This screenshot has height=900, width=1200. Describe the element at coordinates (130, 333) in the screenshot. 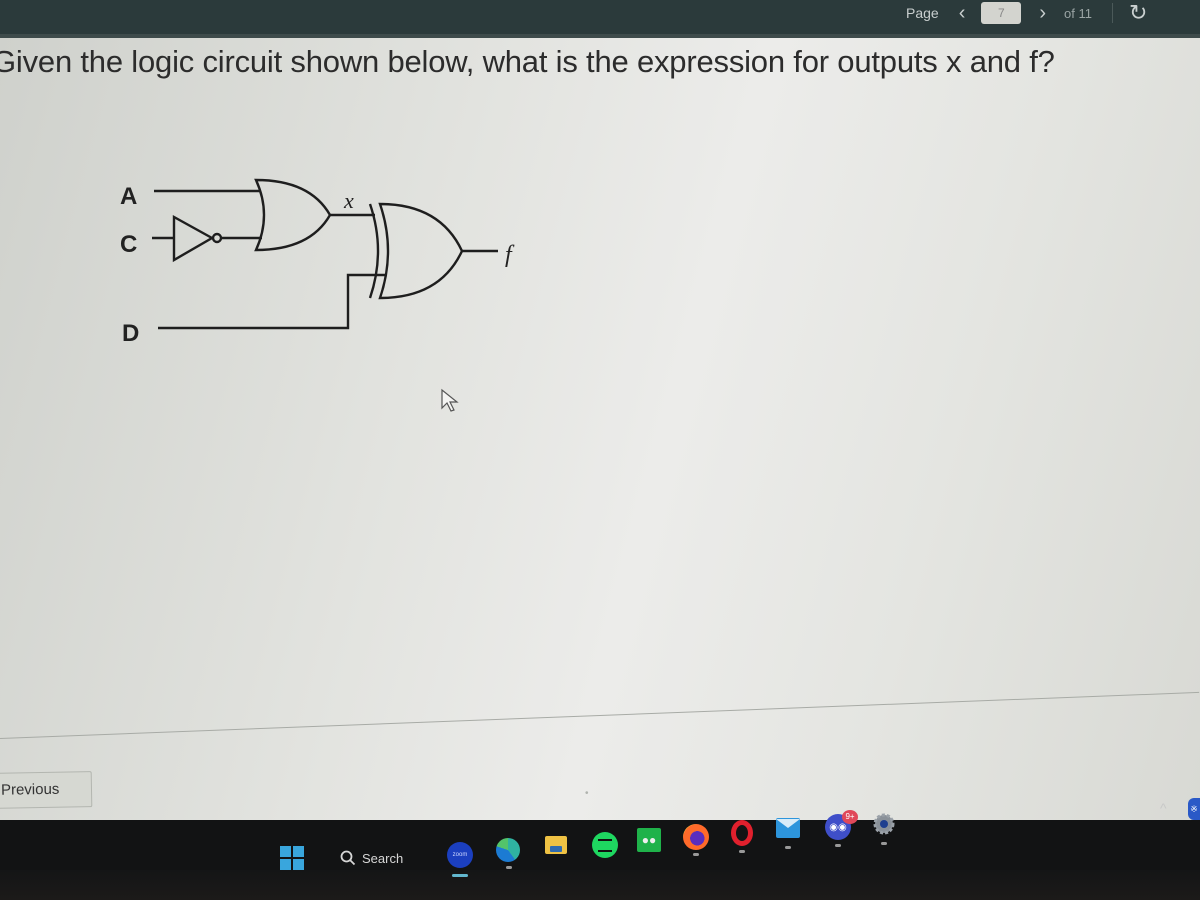

I see `label-d: D` at that location.